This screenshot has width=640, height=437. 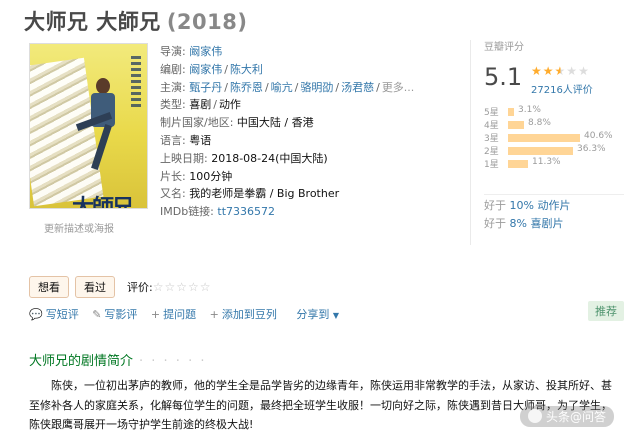 I want to click on director-link: 阚家伟, so click(x=205, y=51).